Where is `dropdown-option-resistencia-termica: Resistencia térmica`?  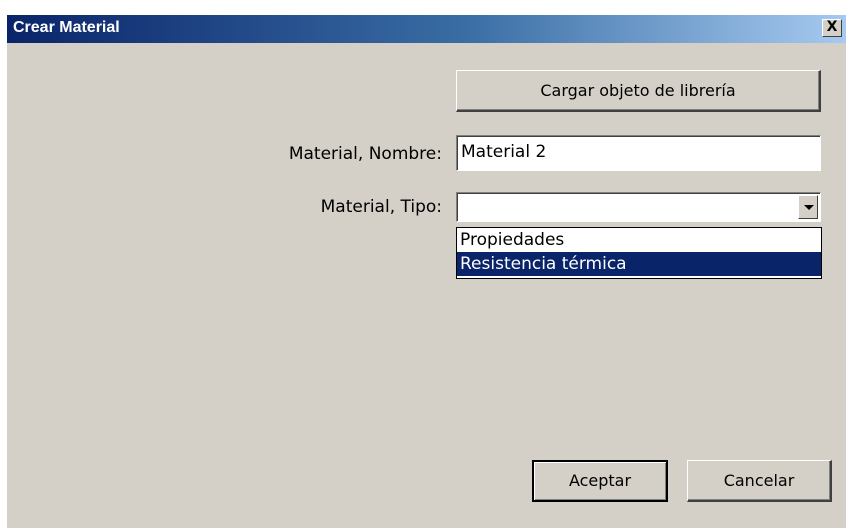
dropdown-option-resistencia-termica: Resistencia térmica is located at coordinates (639, 264).